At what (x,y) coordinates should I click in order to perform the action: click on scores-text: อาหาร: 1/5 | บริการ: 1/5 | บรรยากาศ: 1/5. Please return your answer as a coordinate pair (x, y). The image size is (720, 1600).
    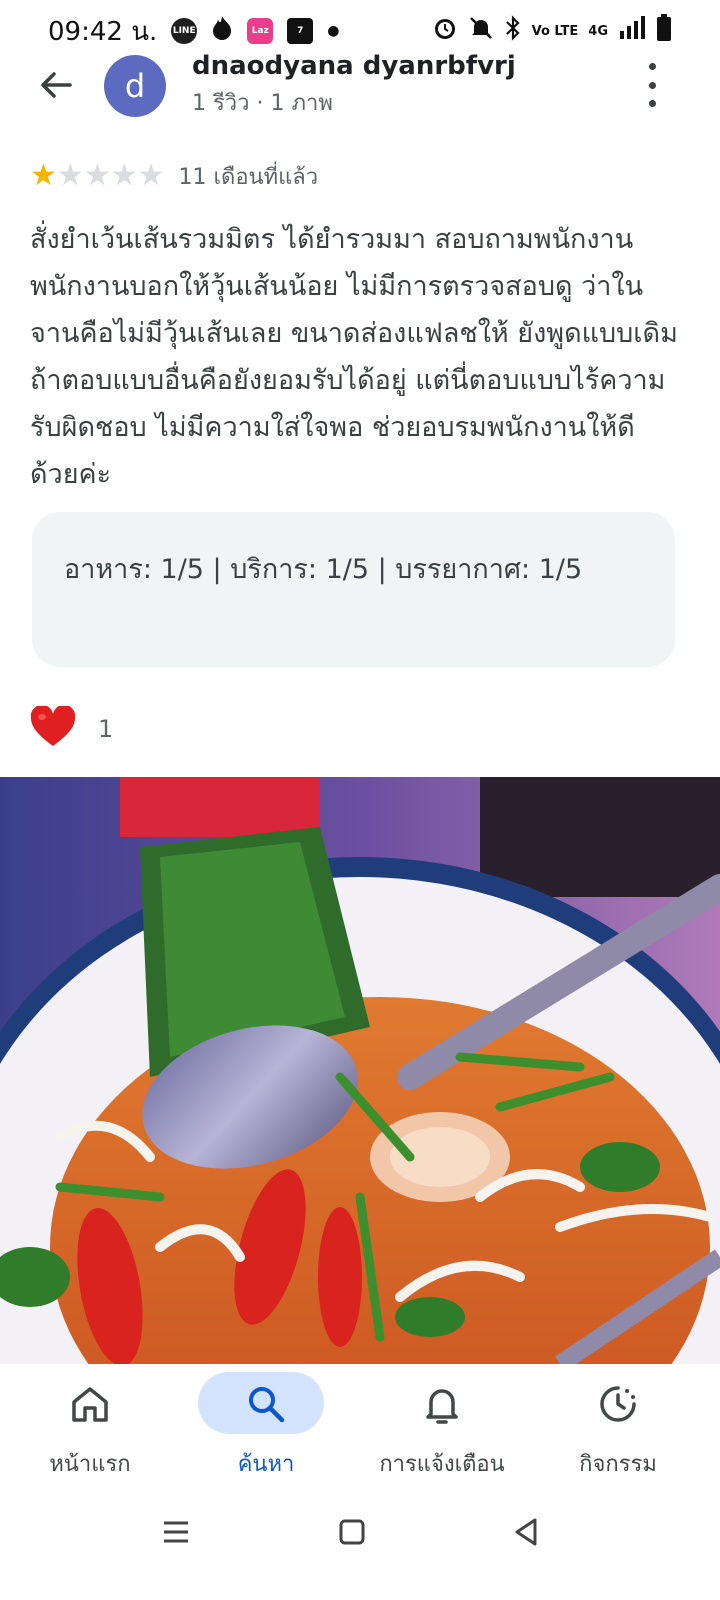
    Looking at the image, I should click on (323, 569).